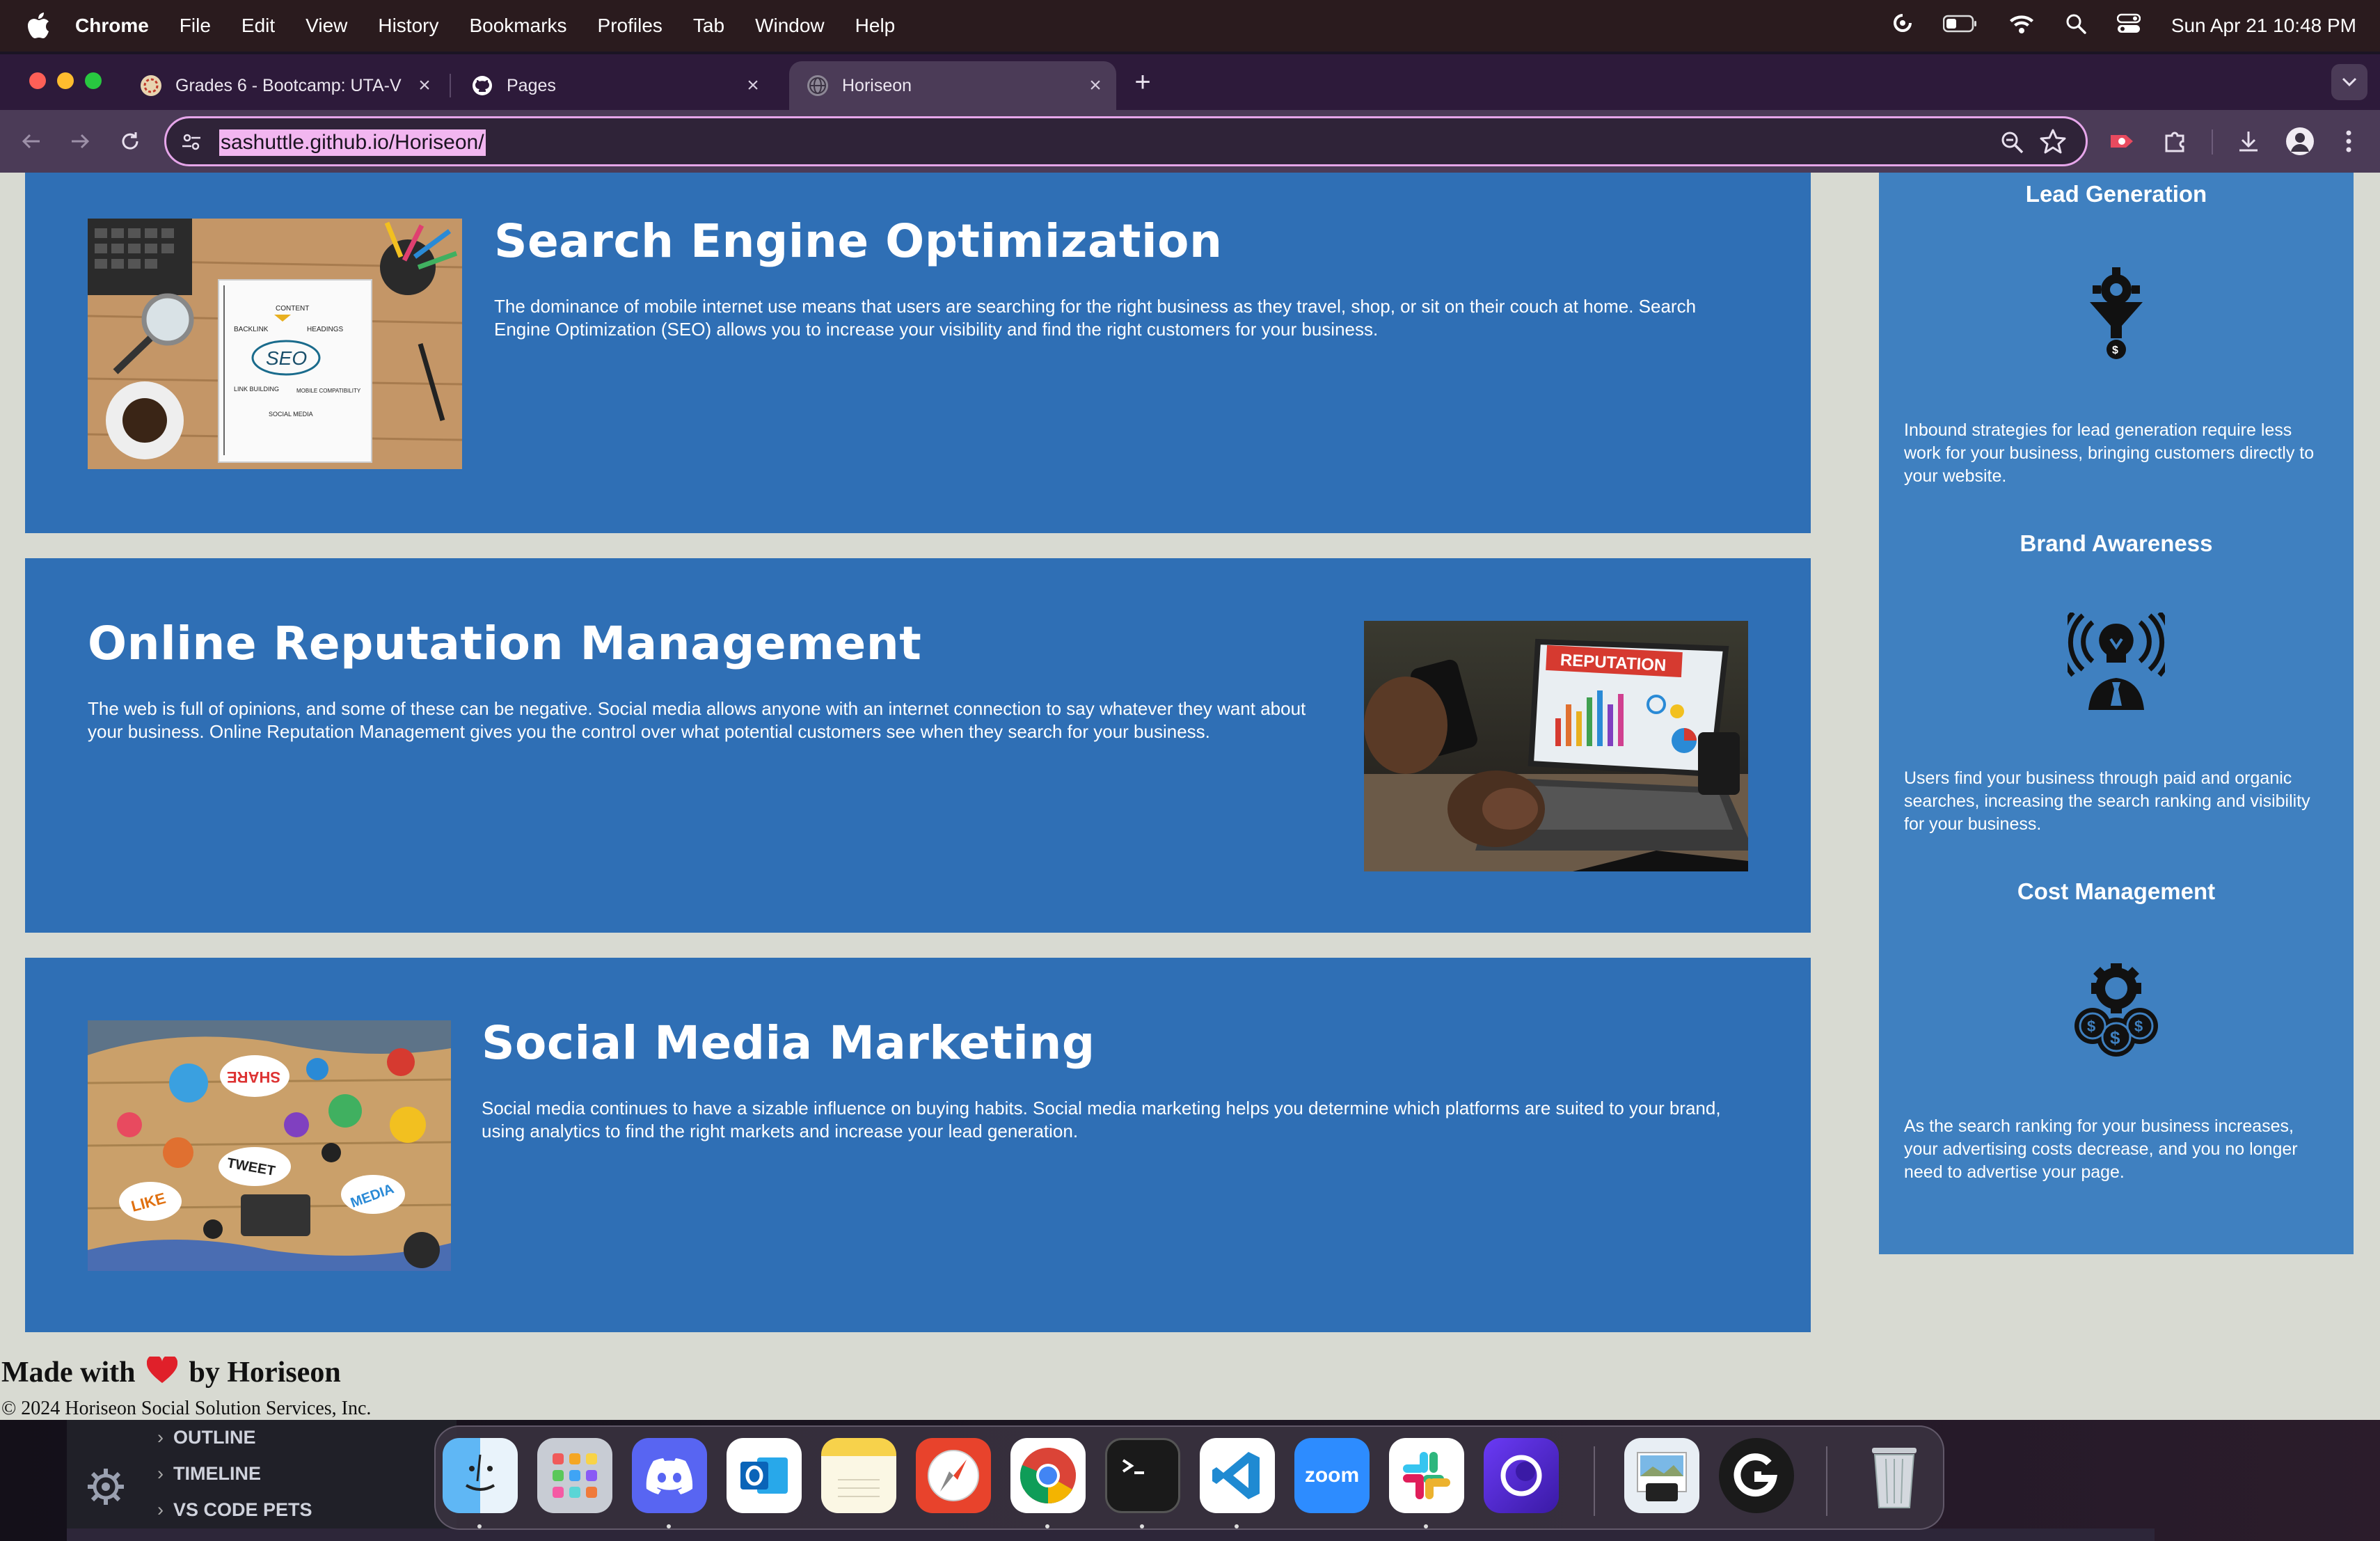  I want to click on tab-grades: Grades 6 - Bootcamp: UTA-V ×, so click(283, 85).